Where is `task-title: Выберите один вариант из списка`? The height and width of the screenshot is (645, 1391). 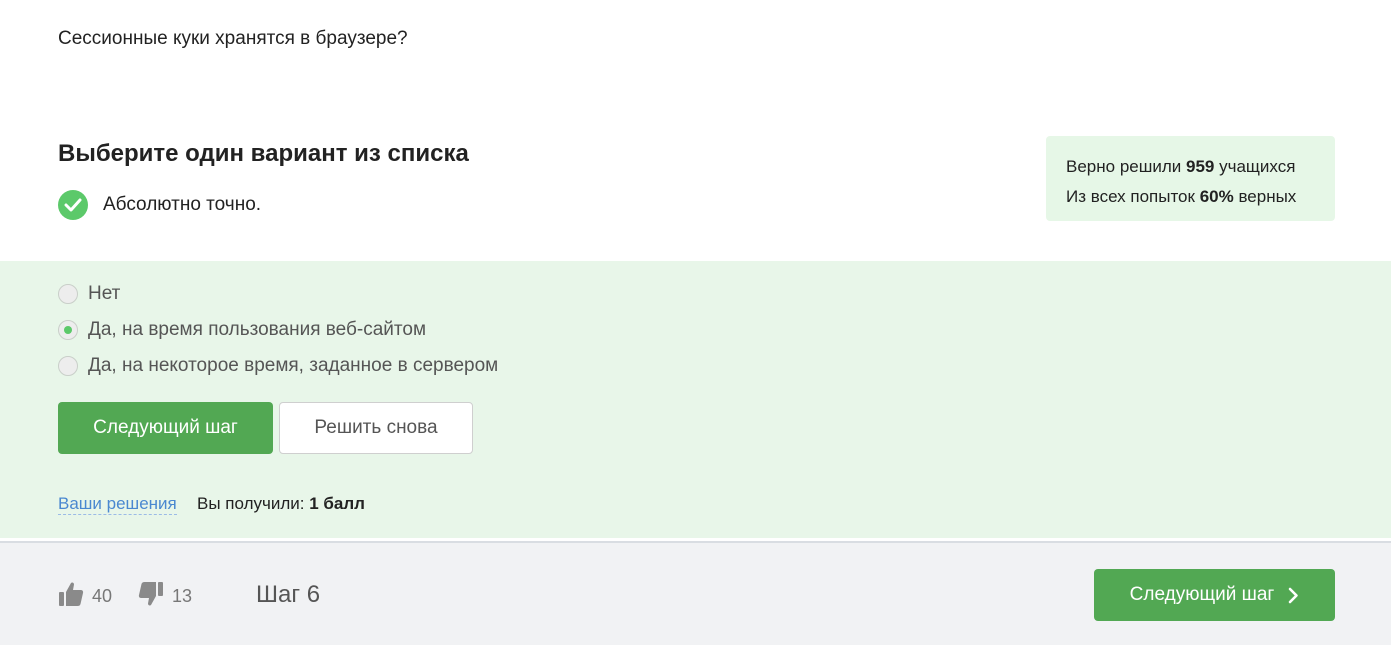
task-title: Выберите один вариант из списка is located at coordinates (263, 153).